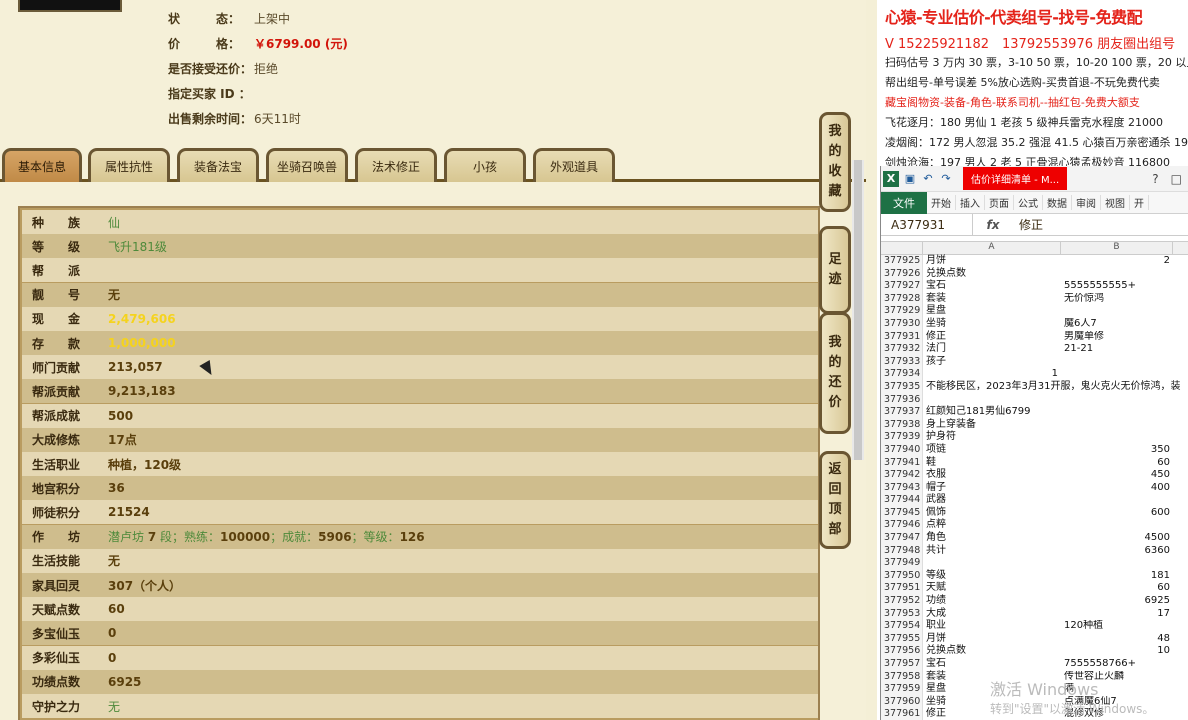  I want to click on cell-a: 孩子, so click(992, 362).